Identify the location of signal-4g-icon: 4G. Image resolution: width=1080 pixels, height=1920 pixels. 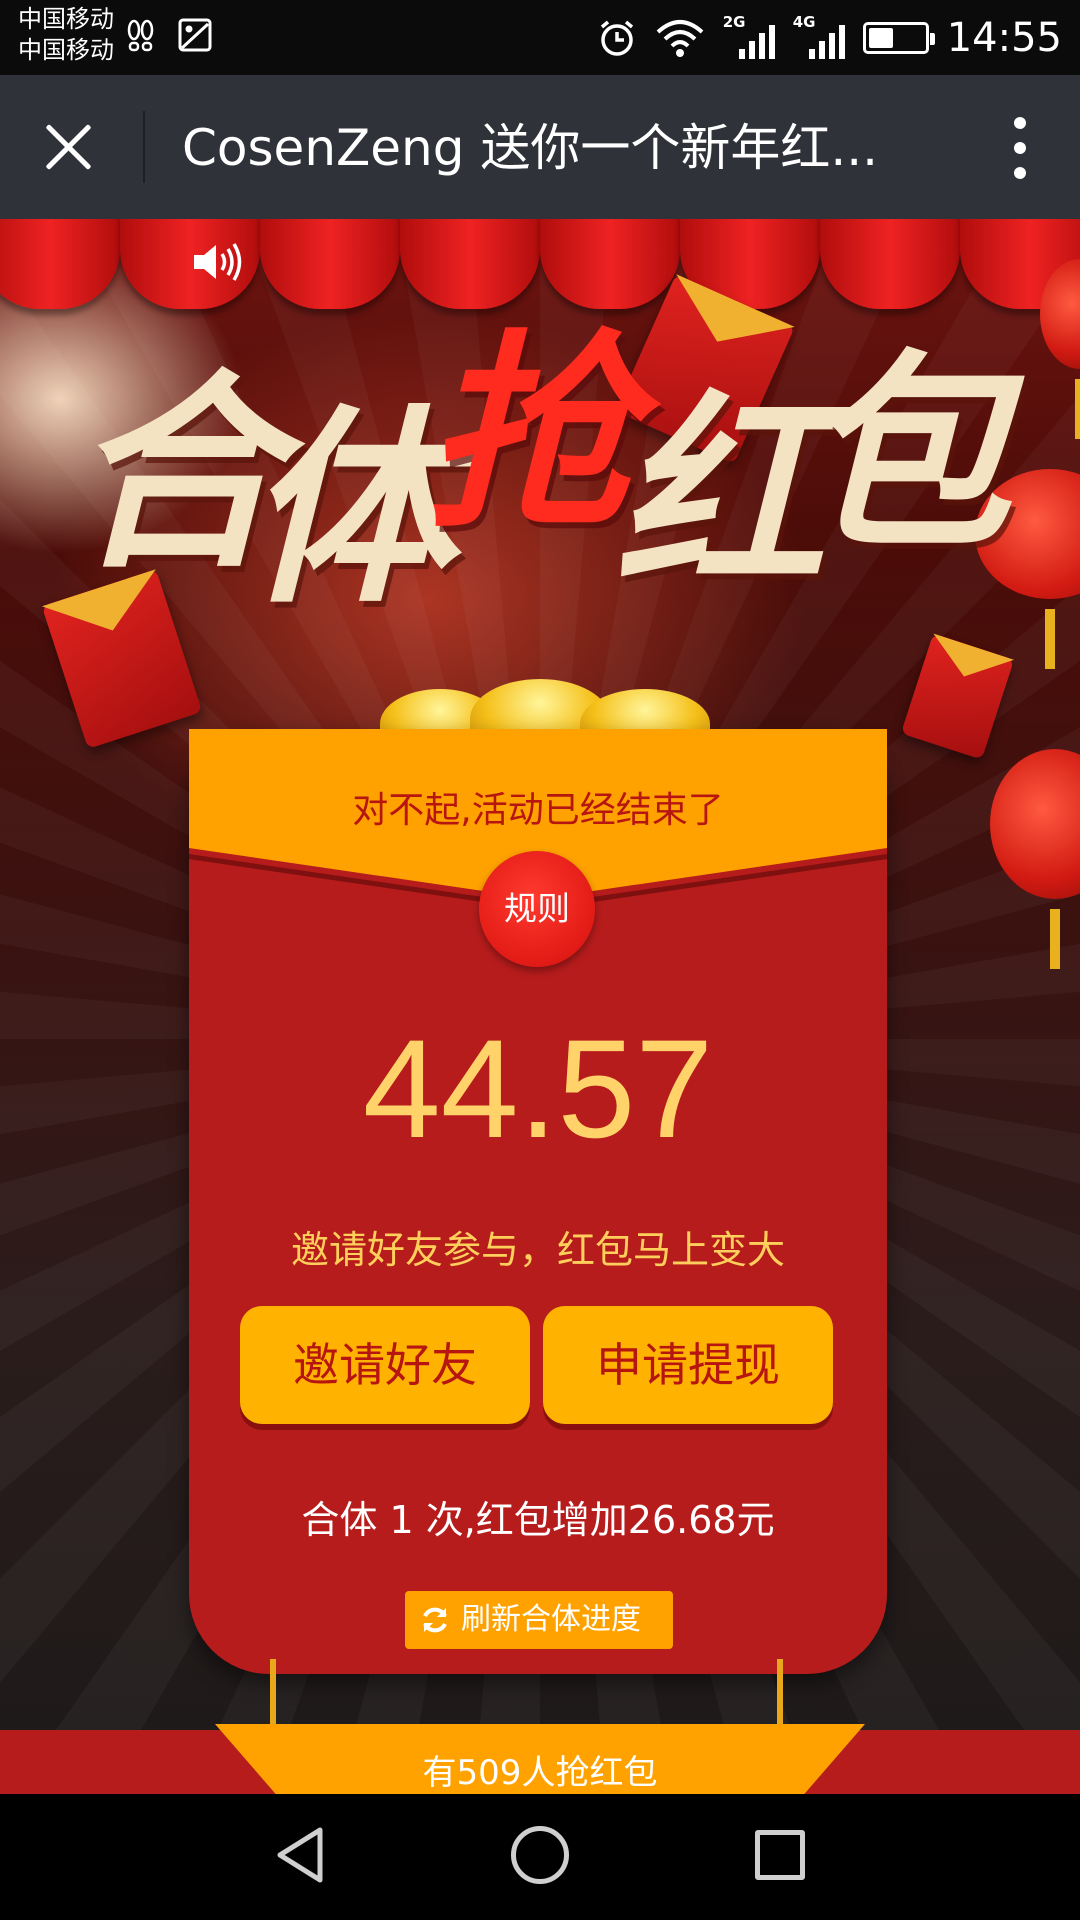
(819, 37).